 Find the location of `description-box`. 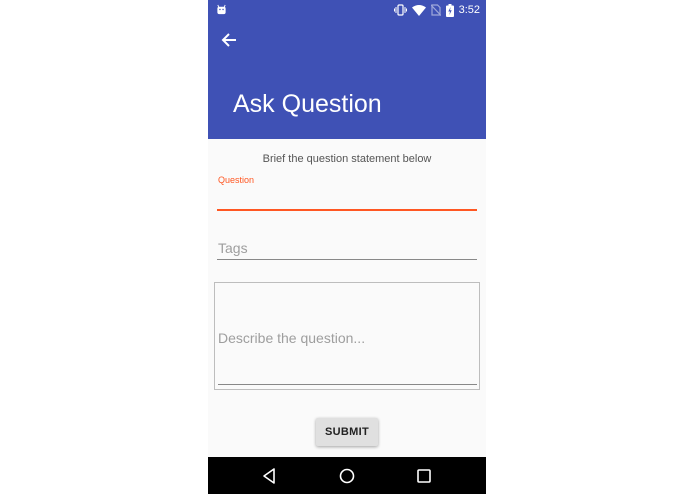

description-box is located at coordinates (347, 336).